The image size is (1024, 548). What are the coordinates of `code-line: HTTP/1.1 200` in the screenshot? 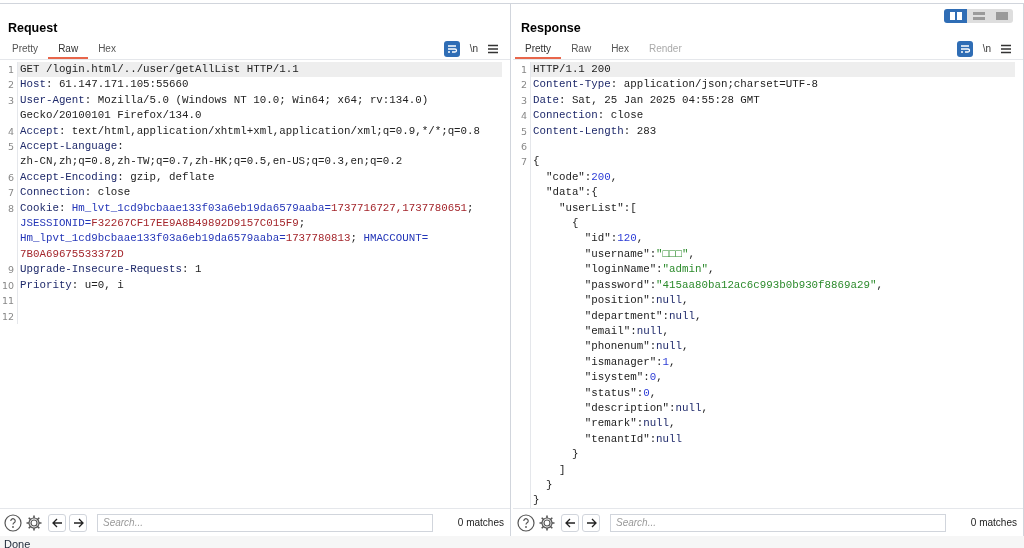 It's located at (572, 69).